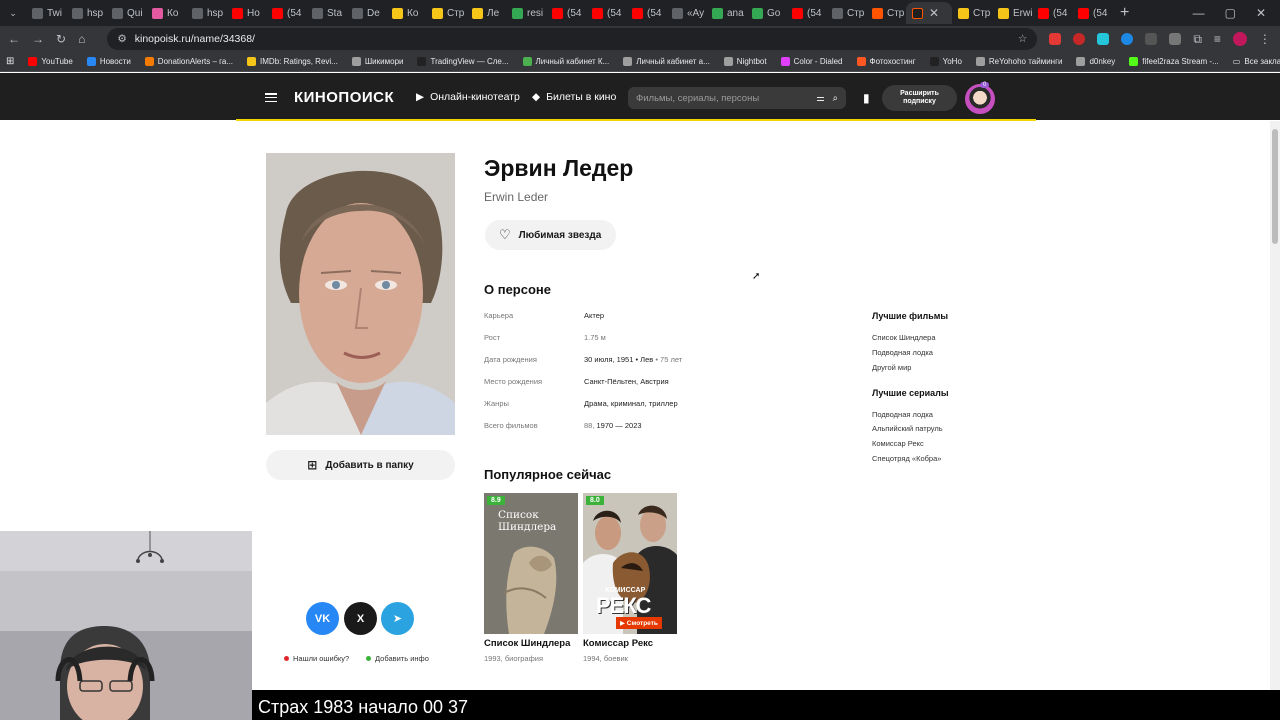  What do you see at coordinates (1265, 39) in the screenshot?
I see `menu-dots-icon: ⋮` at bounding box center [1265, 39].